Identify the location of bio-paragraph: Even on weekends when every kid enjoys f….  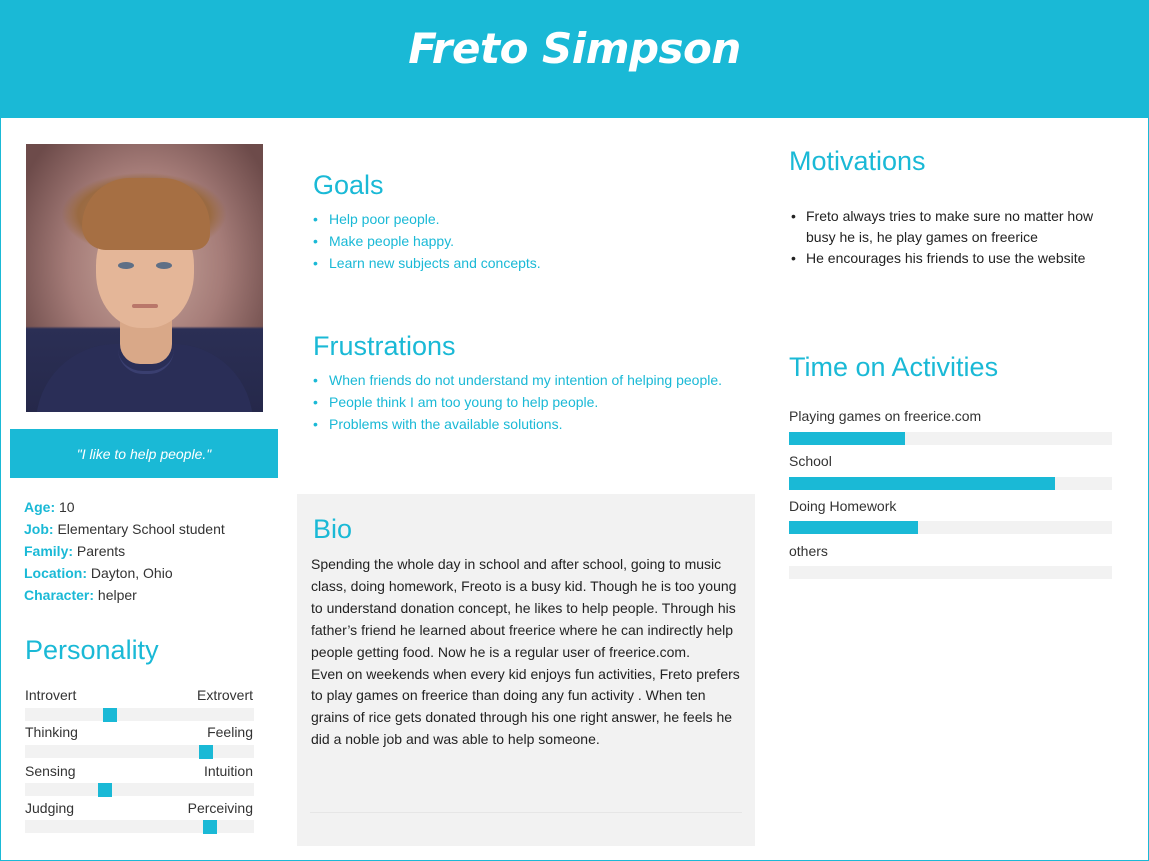
(525, 706).